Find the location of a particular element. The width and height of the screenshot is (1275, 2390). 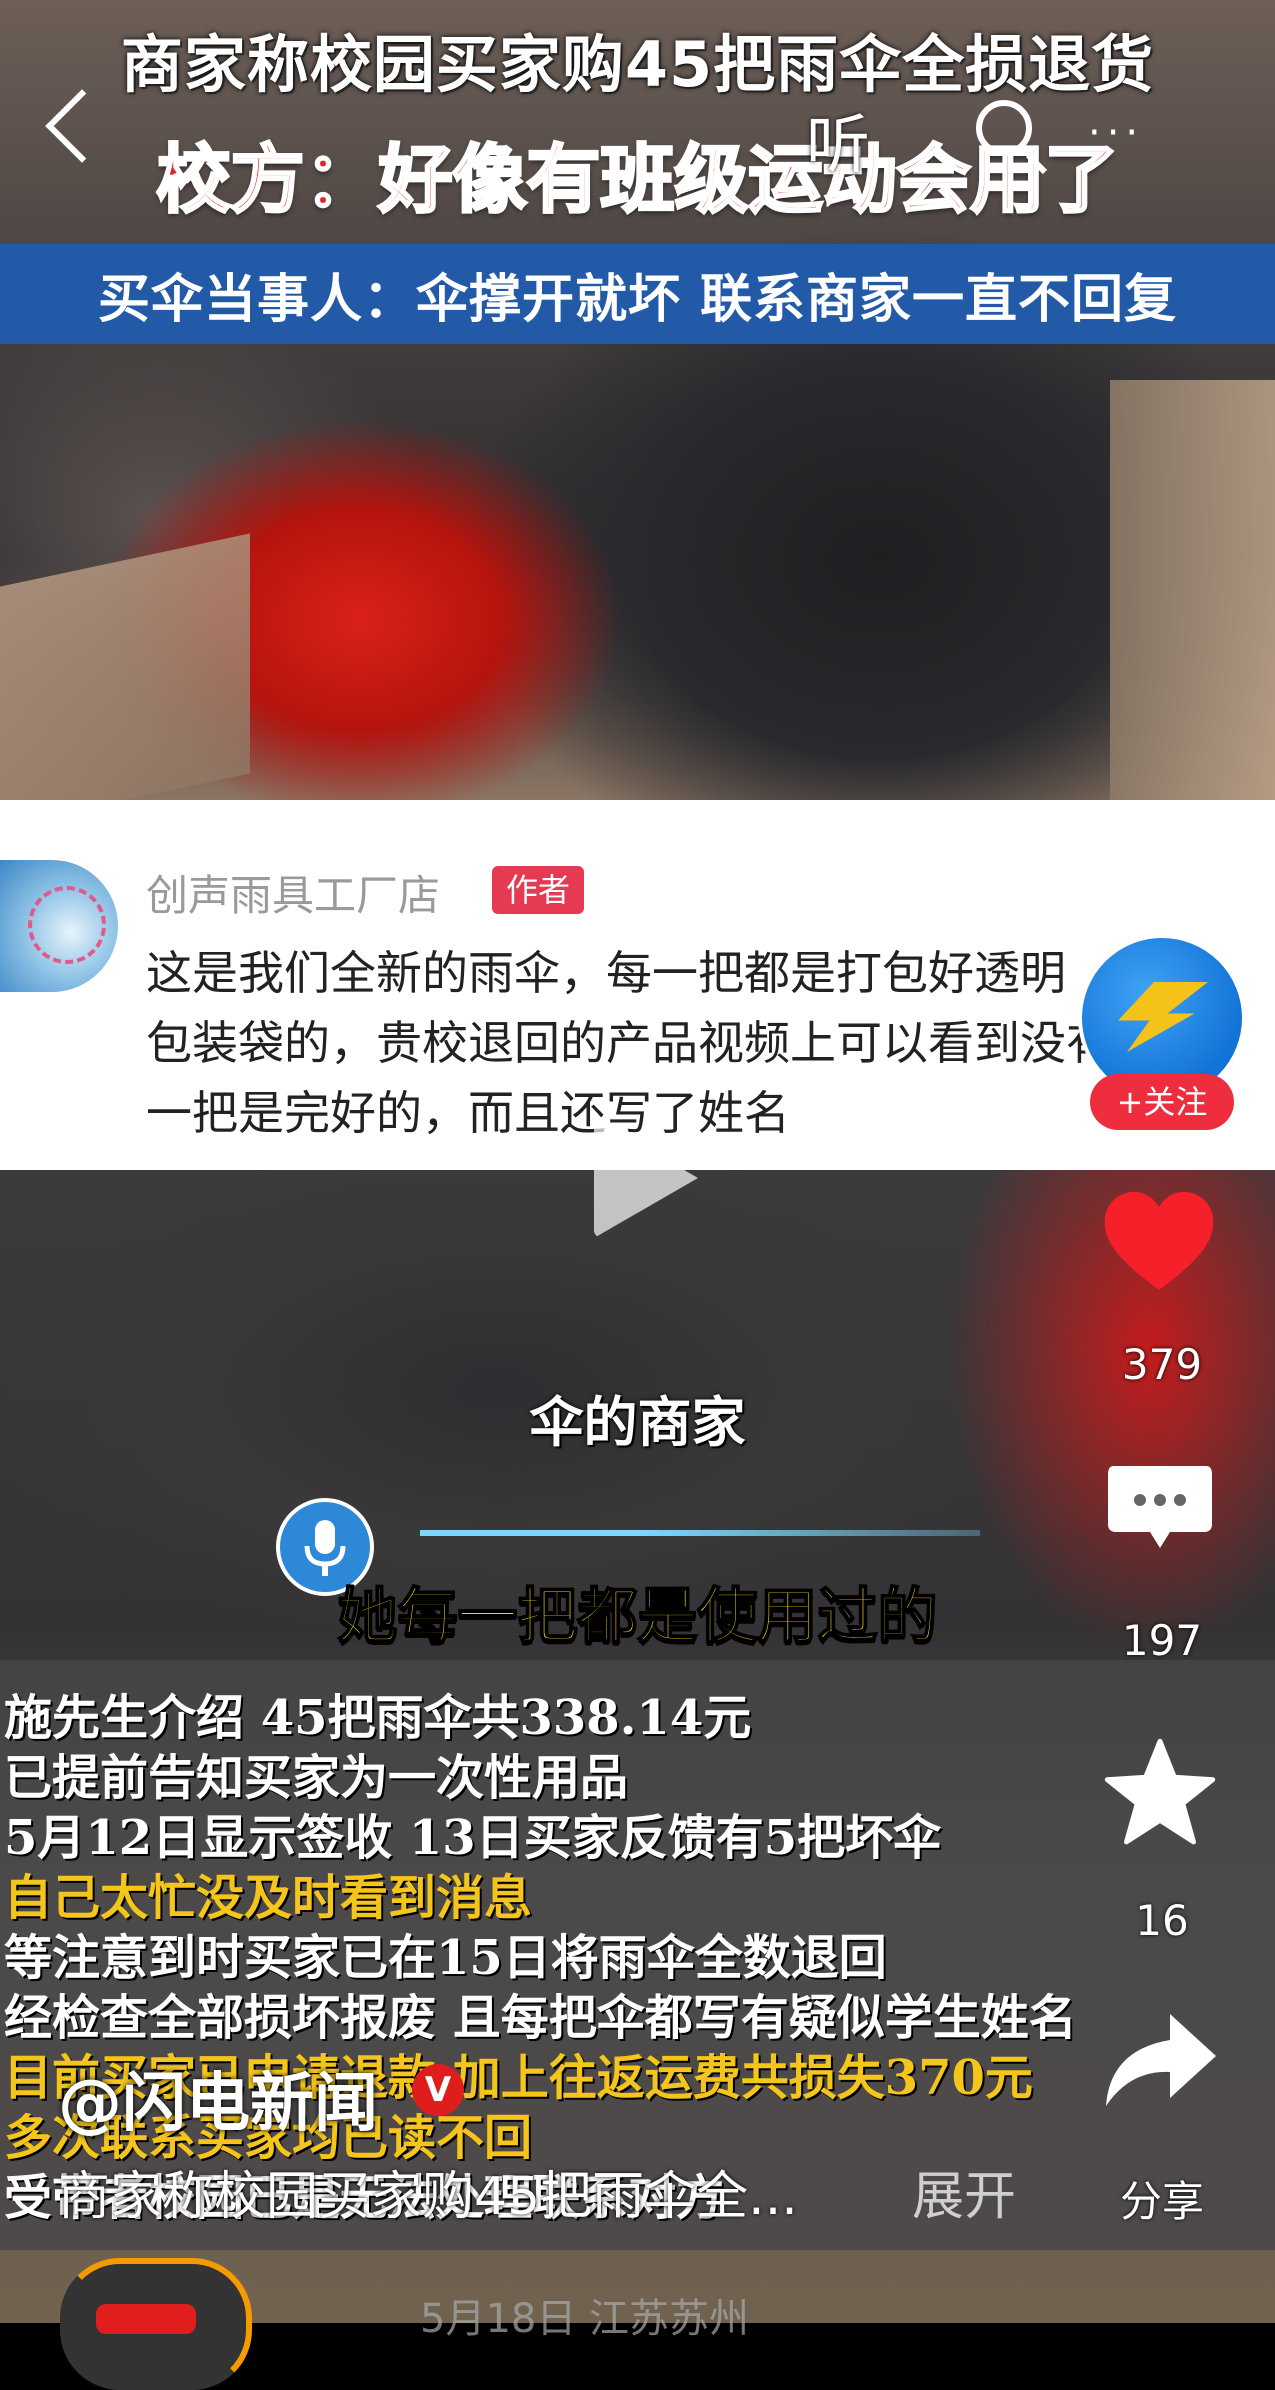

heart-icon is located at coordinates (1159, 1245).